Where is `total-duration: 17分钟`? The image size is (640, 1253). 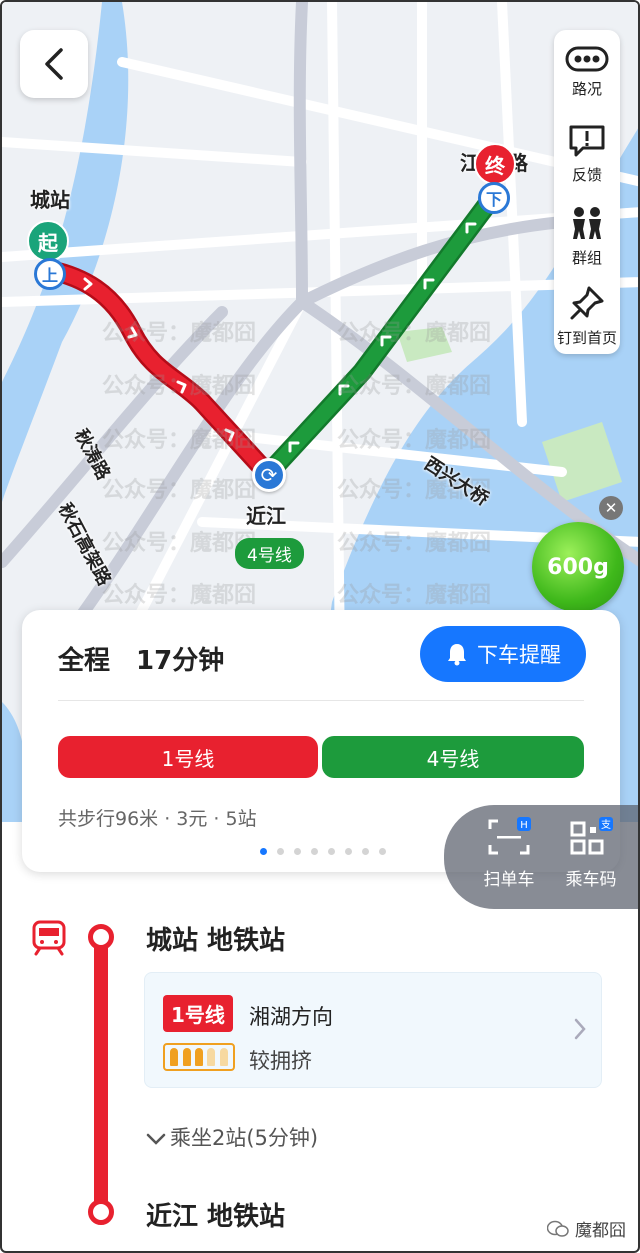 total-duration: 17分钟 is located at coordinates (180, 661).